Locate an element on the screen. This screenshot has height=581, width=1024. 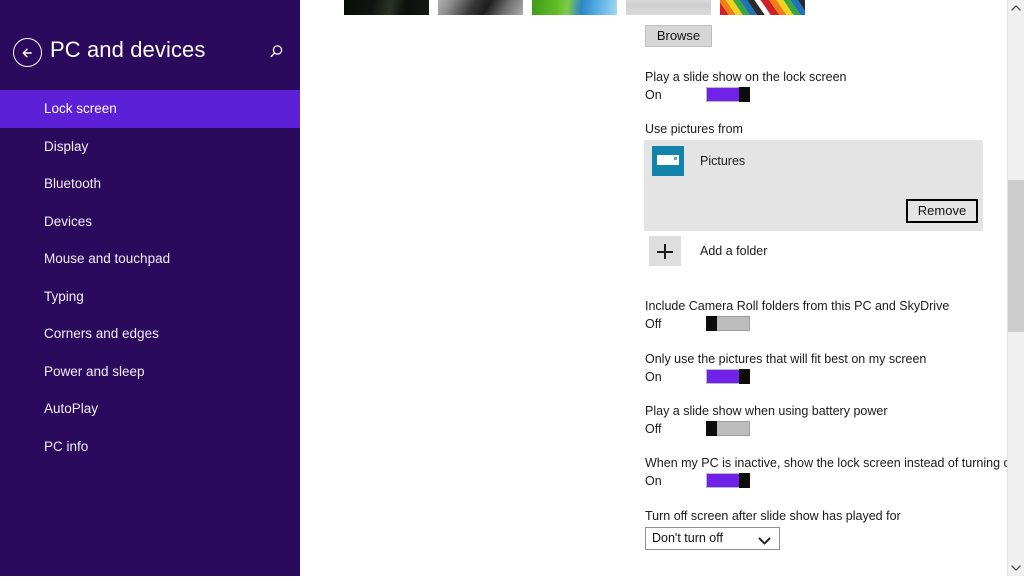
back-arrow-glyph is located at coordinates (27, 53).